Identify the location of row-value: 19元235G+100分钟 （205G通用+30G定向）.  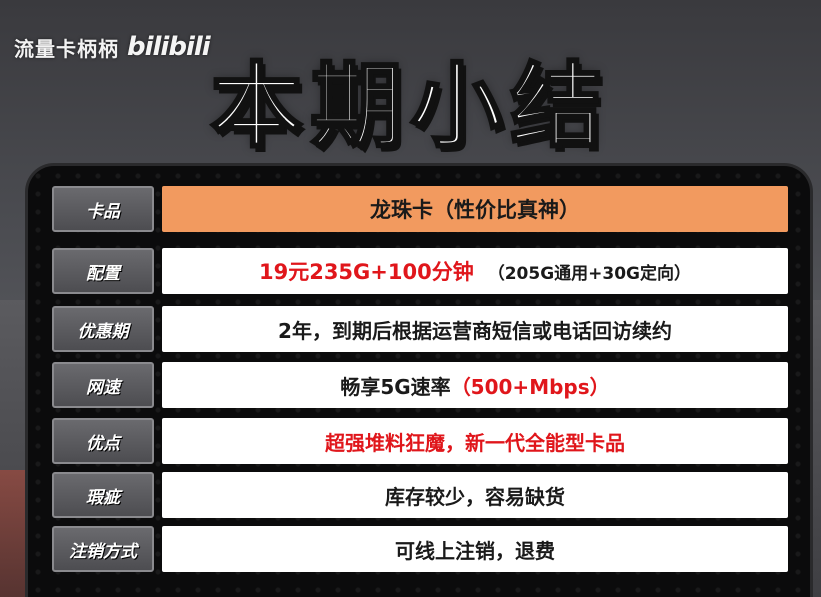
(475, 271).